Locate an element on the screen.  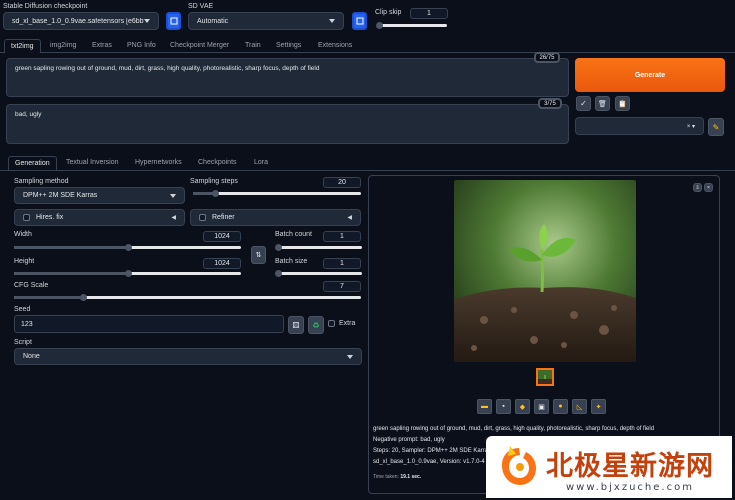
extra-label: Extra is located at coordinates (347, 323).